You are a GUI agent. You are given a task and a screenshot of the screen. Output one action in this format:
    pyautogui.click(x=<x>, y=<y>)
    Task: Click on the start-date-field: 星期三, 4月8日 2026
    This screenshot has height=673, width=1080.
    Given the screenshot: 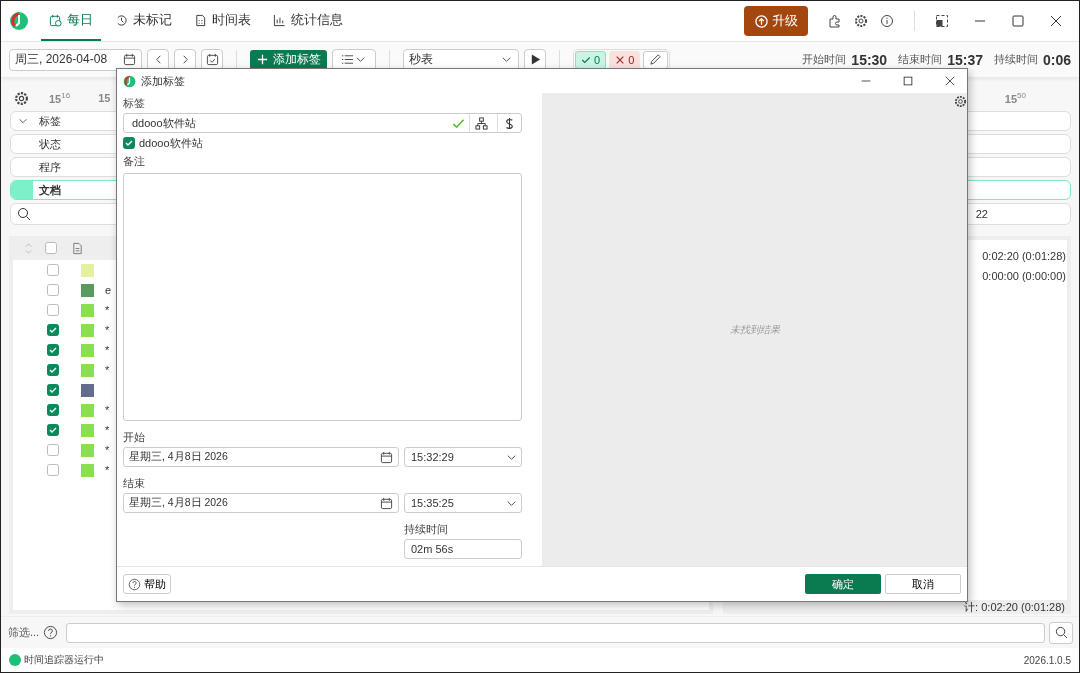 What is the action you would take?
    pyautogui.click(x=261, y=457)
    